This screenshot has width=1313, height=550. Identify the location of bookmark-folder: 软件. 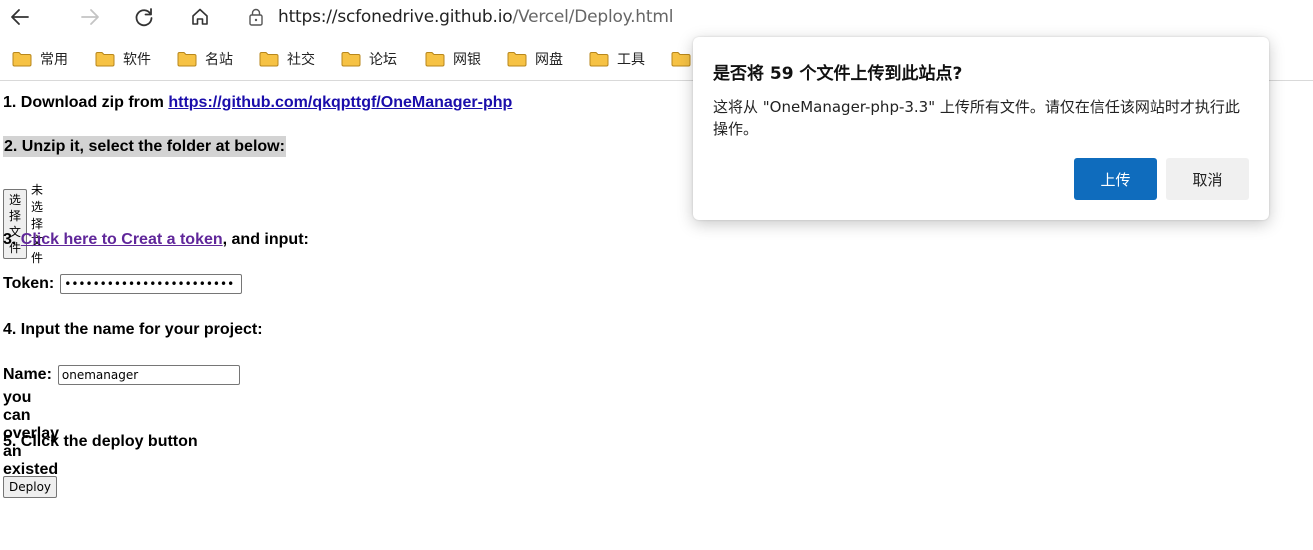
(123, 59).